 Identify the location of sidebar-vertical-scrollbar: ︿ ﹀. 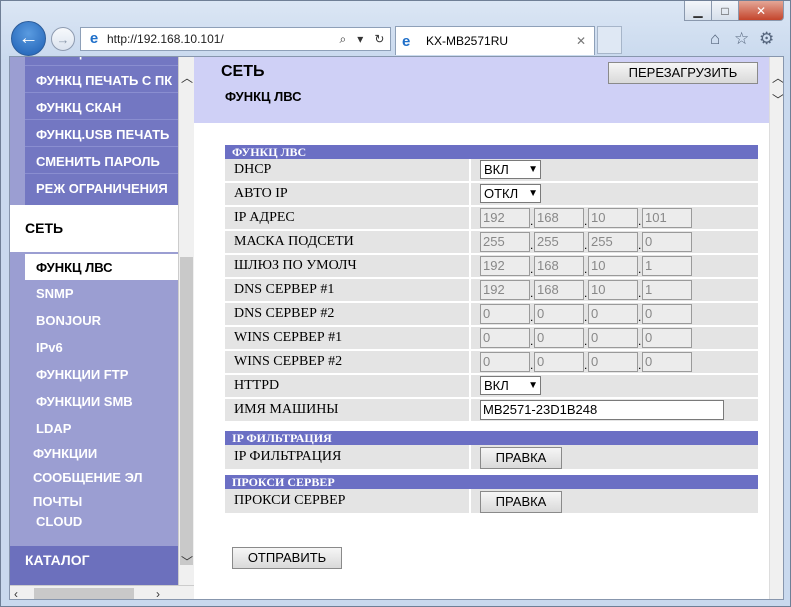
(186, 321).